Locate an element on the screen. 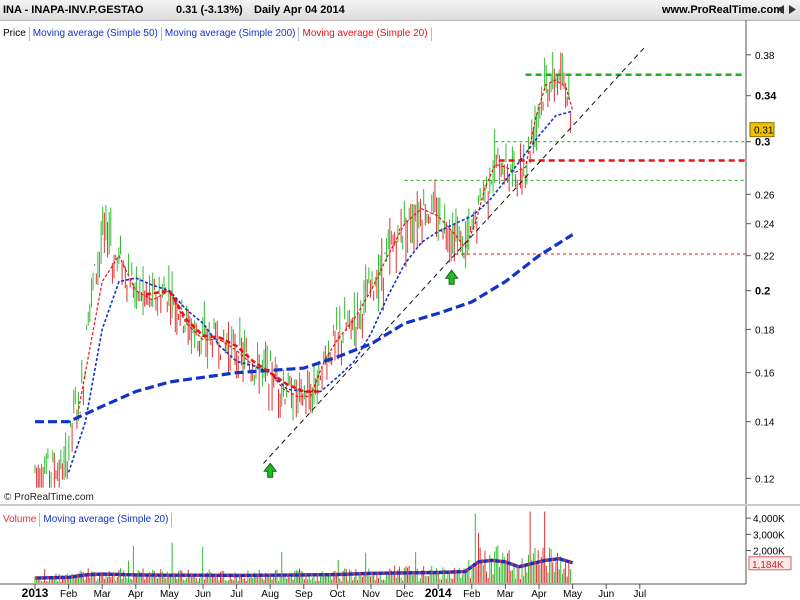 The image size is (800, 600). price-tick-label: 0.26 is located at coordinates (765, 195).